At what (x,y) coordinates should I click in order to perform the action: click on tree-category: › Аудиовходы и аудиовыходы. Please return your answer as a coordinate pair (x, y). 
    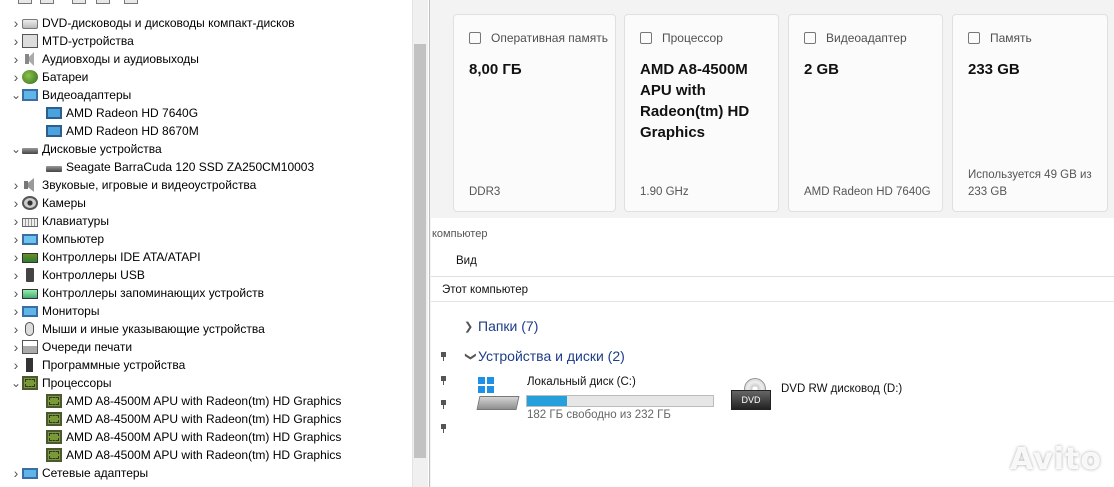
    Looking at the image, I should click on (205, 59).